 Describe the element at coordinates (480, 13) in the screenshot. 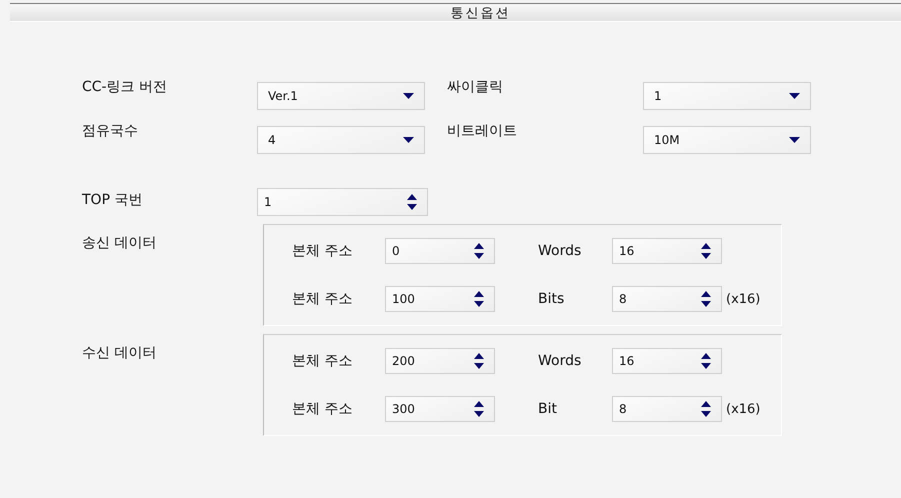

I see `dialog-title: 통신옵션` at that location.